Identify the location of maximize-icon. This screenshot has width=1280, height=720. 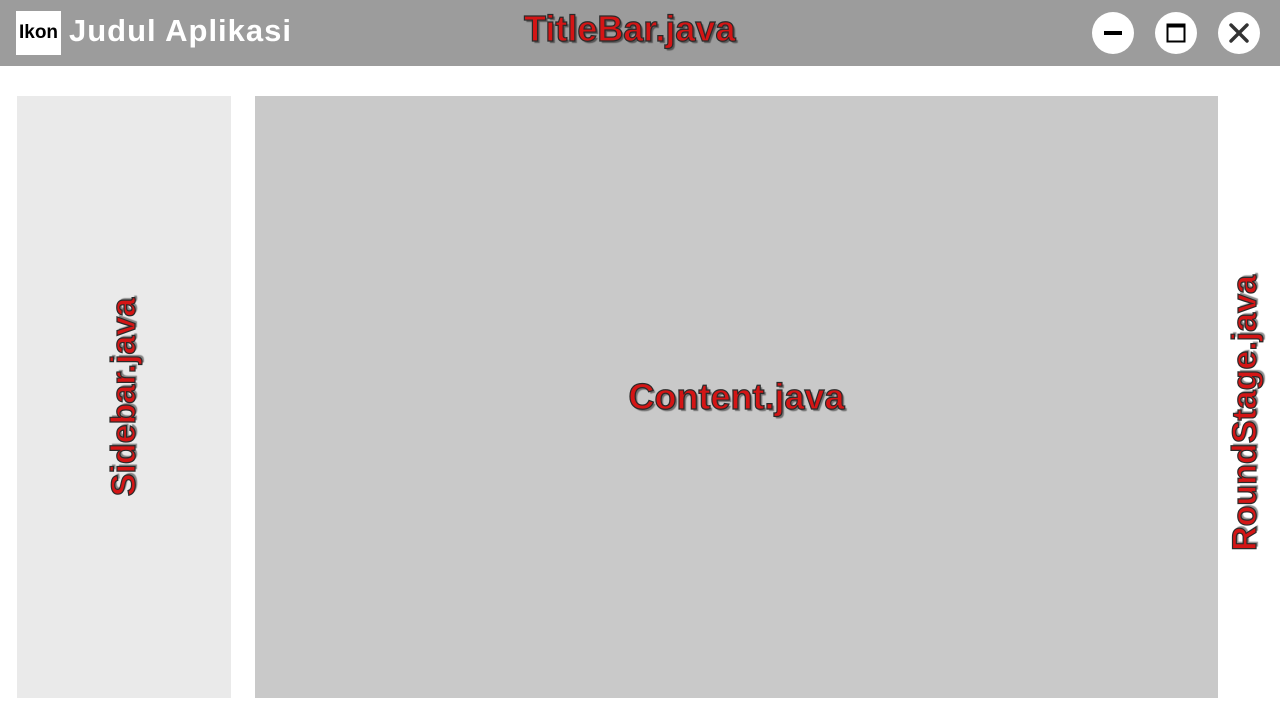
(1176, 33).